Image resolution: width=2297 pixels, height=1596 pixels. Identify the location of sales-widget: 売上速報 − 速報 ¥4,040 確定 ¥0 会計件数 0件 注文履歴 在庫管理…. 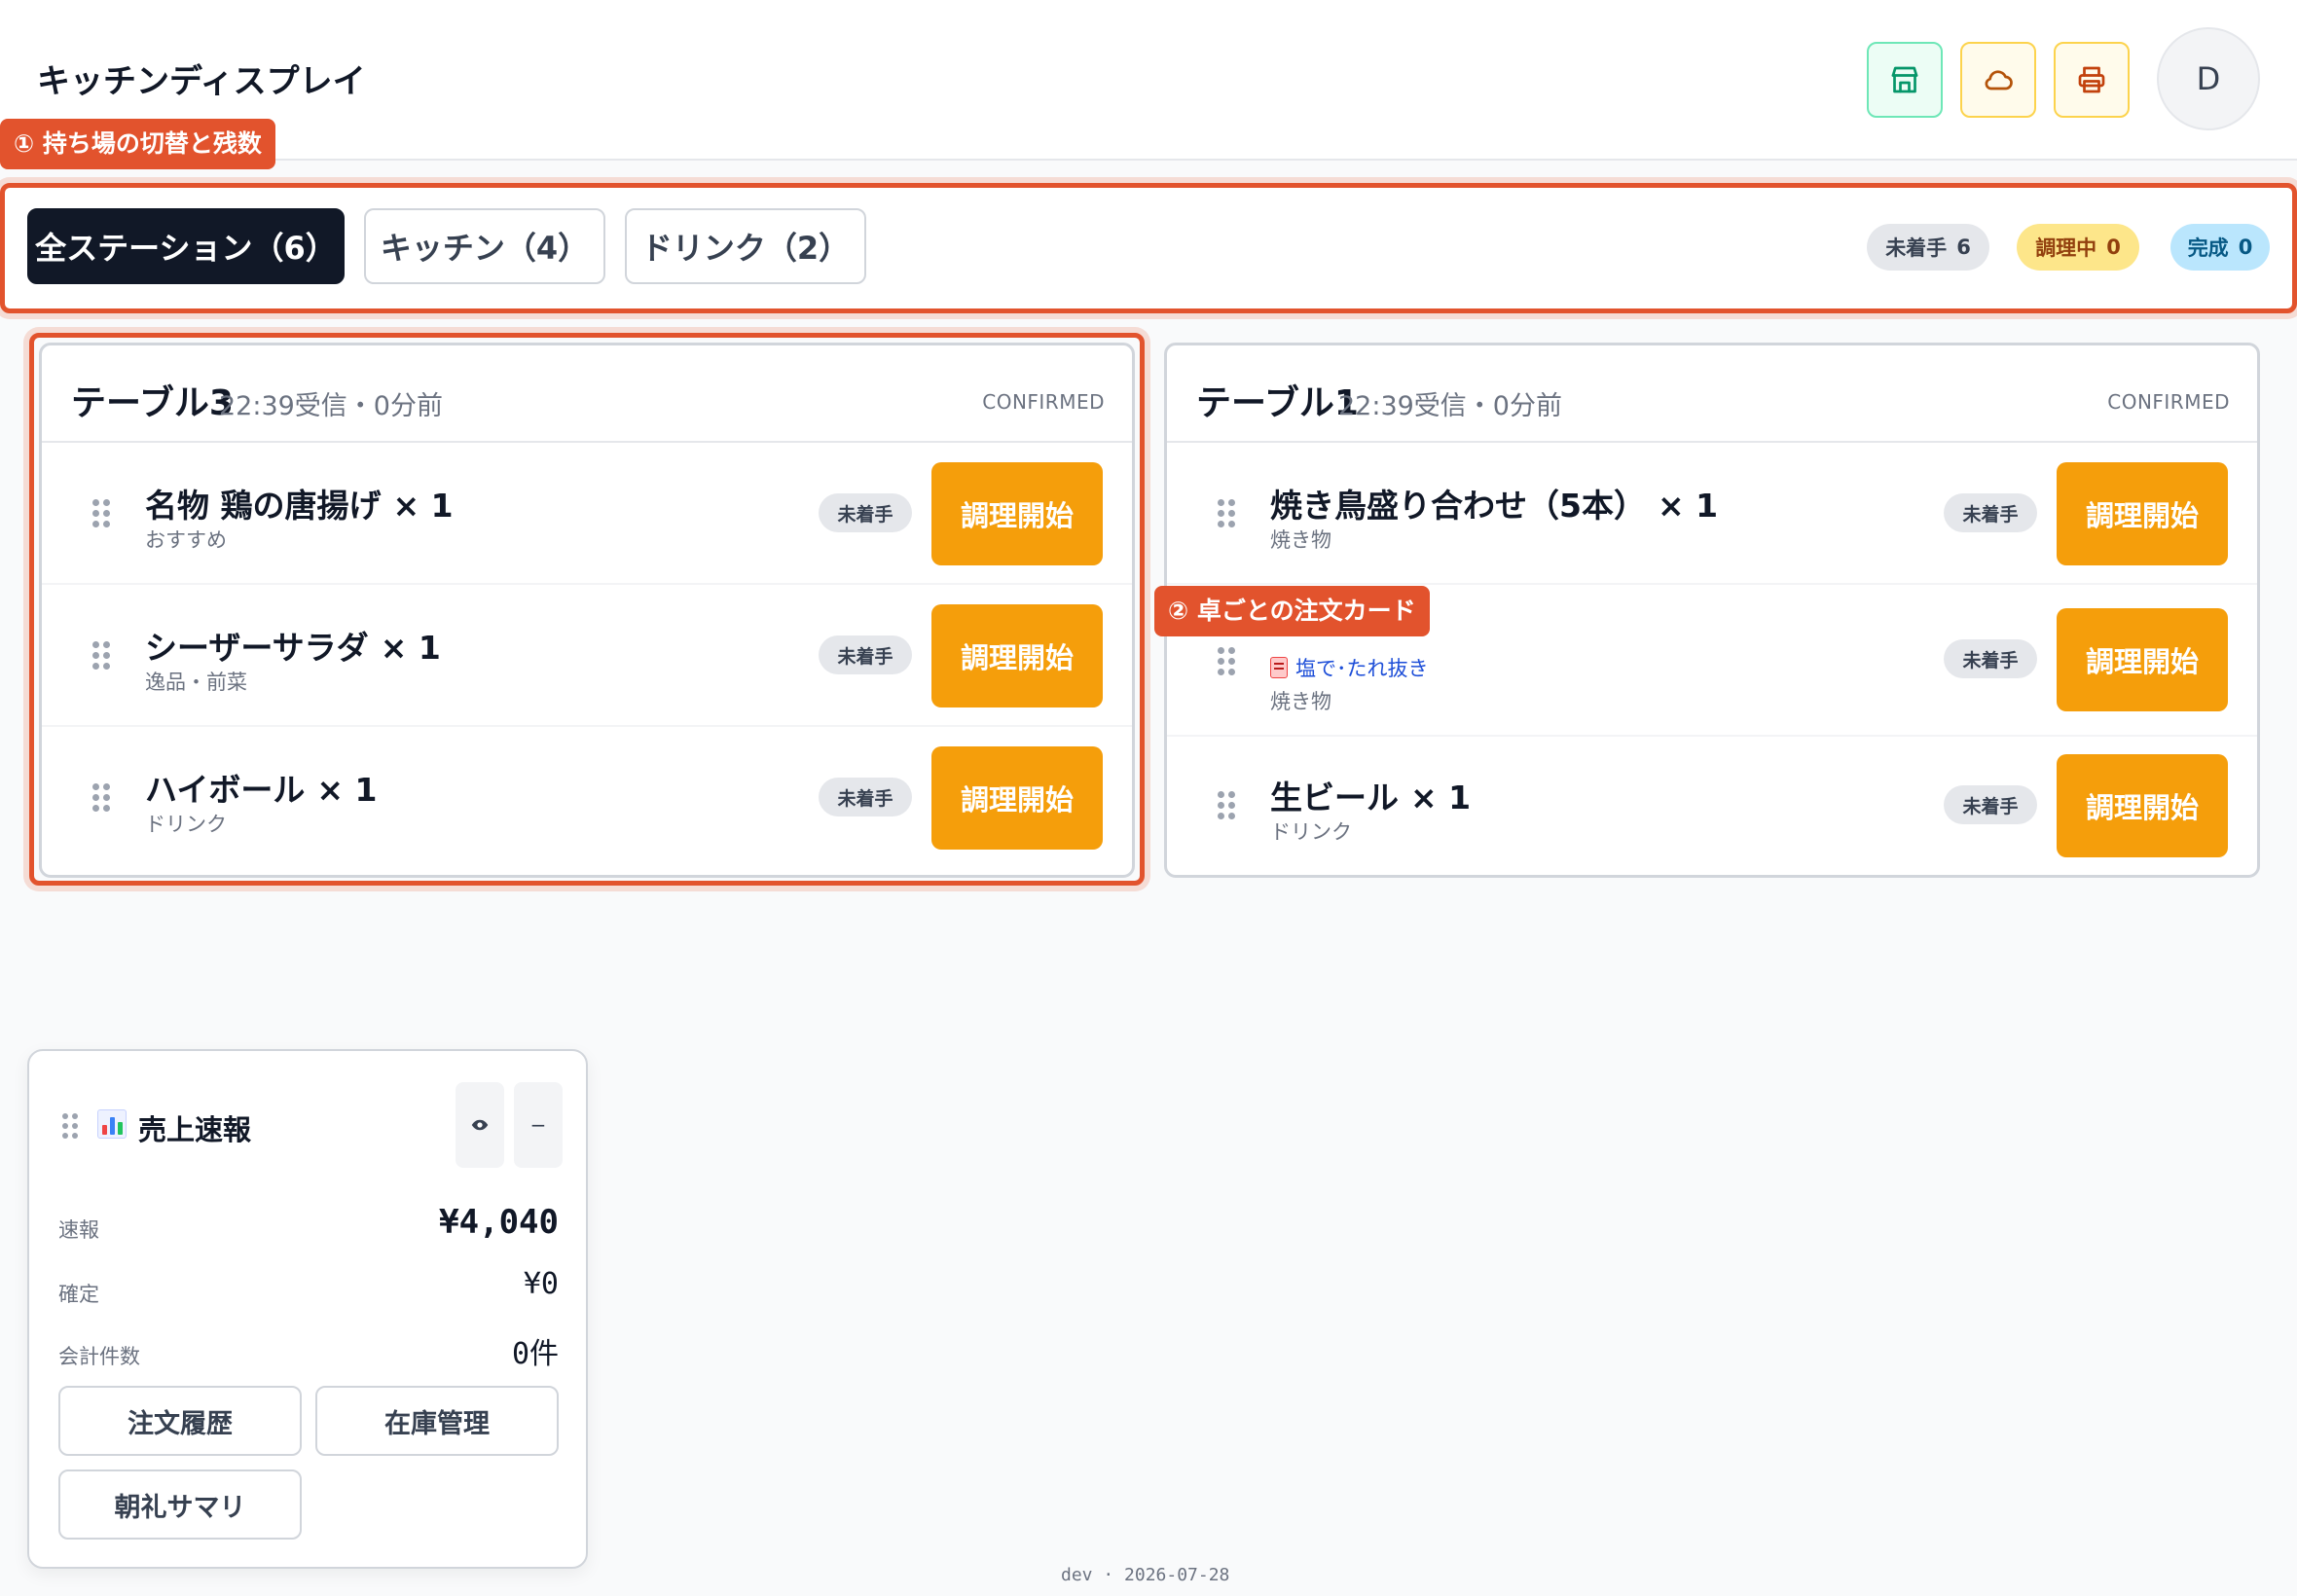
(307, 1309).